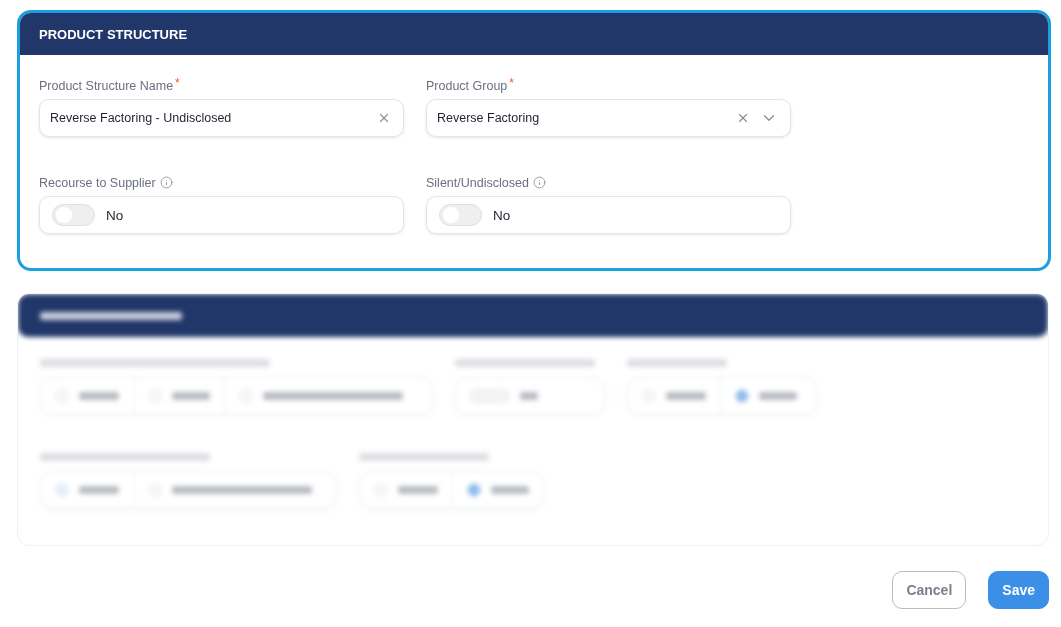 Image resolution: width=1061 pixels, height=627 pixels. I want to click on field-value: Reverse Factoring, so click(489, 118).